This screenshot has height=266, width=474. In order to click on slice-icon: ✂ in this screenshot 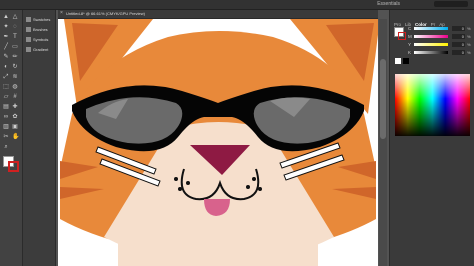, I will do `click(6, 137)`.